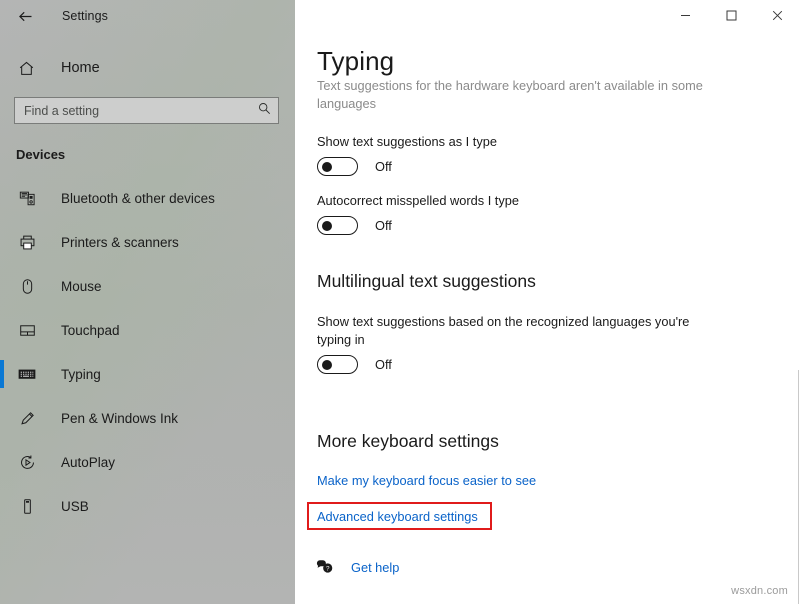 The image size is (800, 604). What do you see at coordinates (27, 286) in the screenshot?
I see `mouse-icon` at bounding box center [27, 286].